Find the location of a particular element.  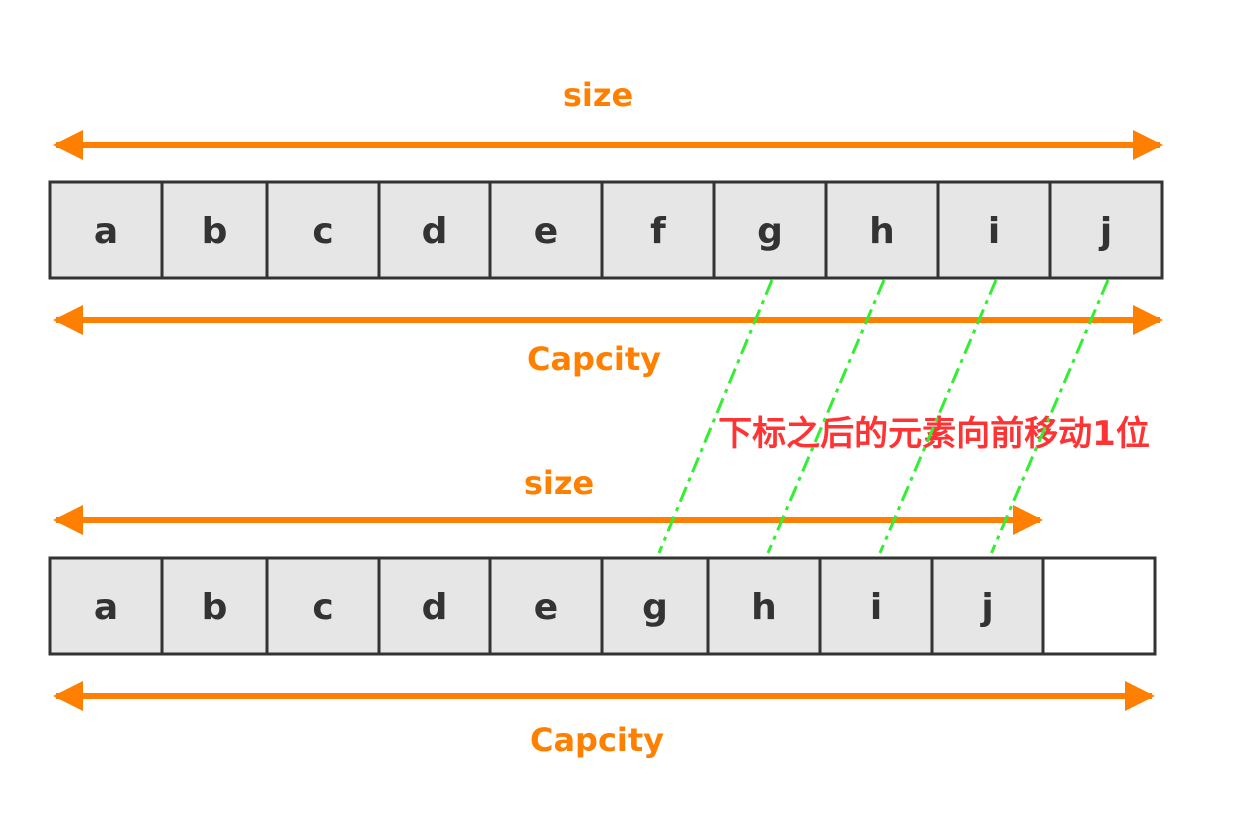

top-capacity-label: Capcity is located at coordinates (594, 359).